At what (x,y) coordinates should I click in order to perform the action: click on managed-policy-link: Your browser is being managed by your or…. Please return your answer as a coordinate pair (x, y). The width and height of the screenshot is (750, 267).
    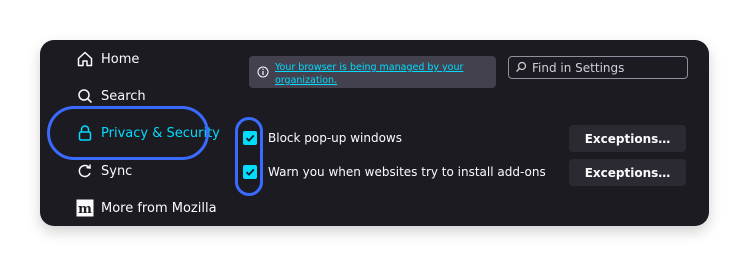
    Looking at the image, I should click on (381, 74).